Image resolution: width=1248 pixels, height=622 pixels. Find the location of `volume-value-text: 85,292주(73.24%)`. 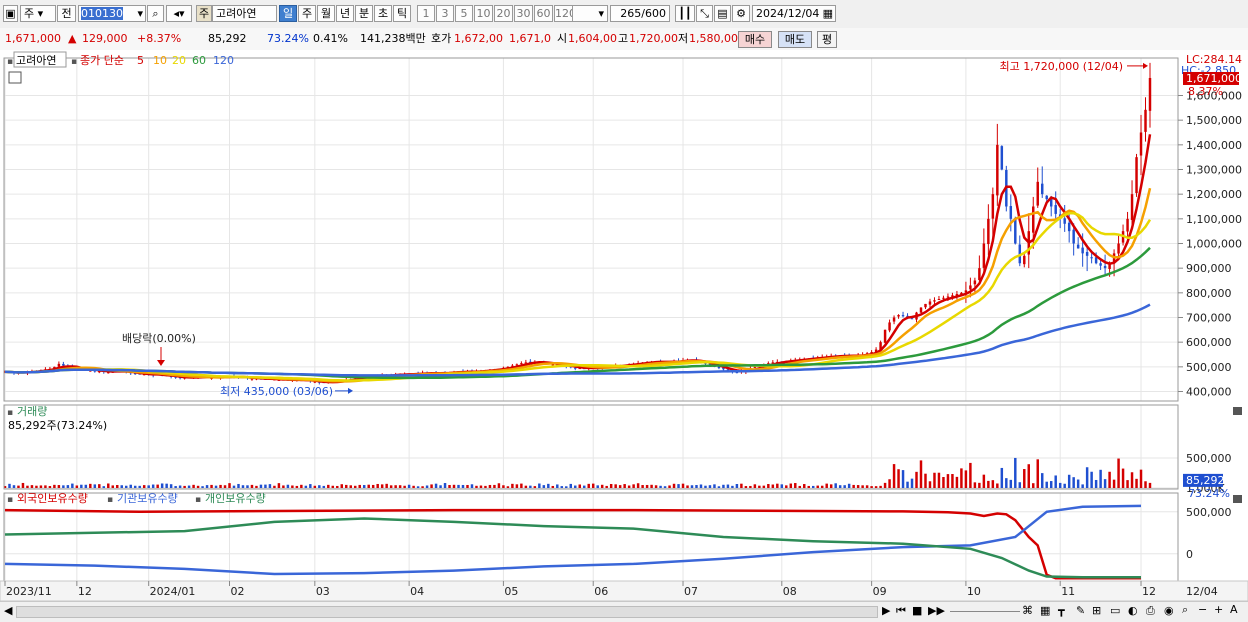

volume-value-text: 85,292주(73.24%) is located at coordinates (57, 425).